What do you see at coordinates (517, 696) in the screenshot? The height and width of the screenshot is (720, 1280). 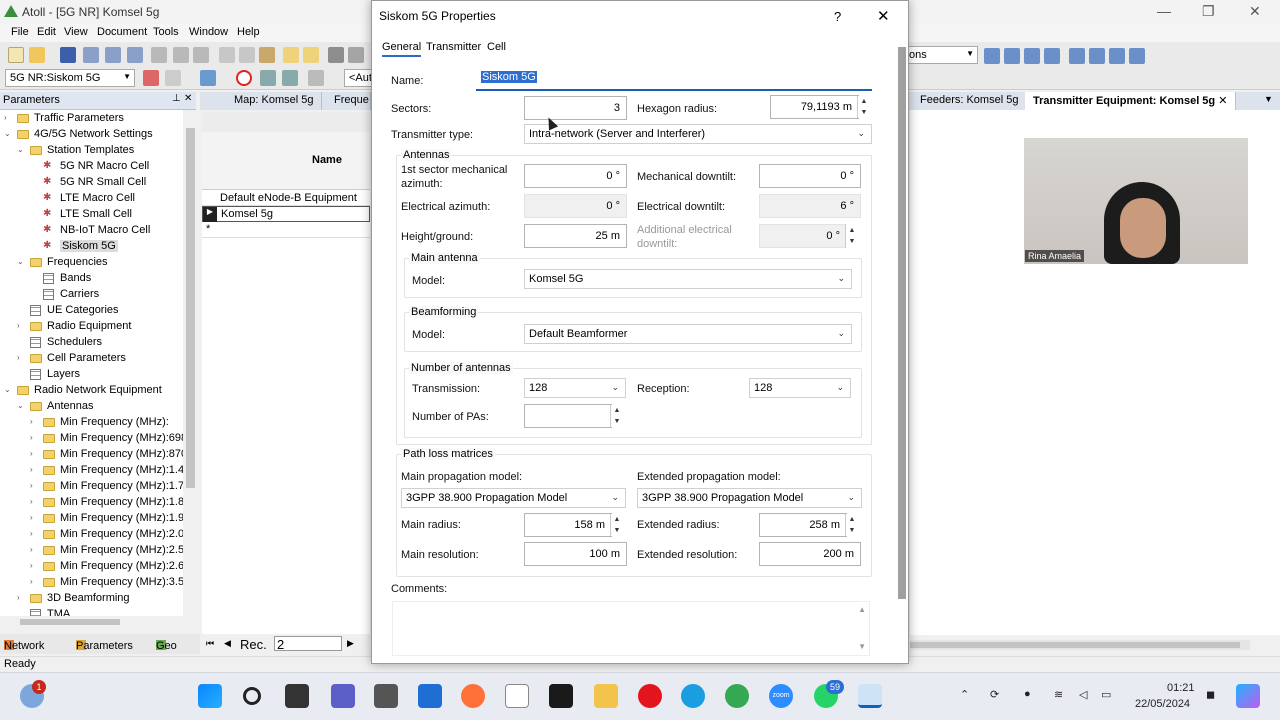 I see `amazon-icon` at bounding box center [517, 696].